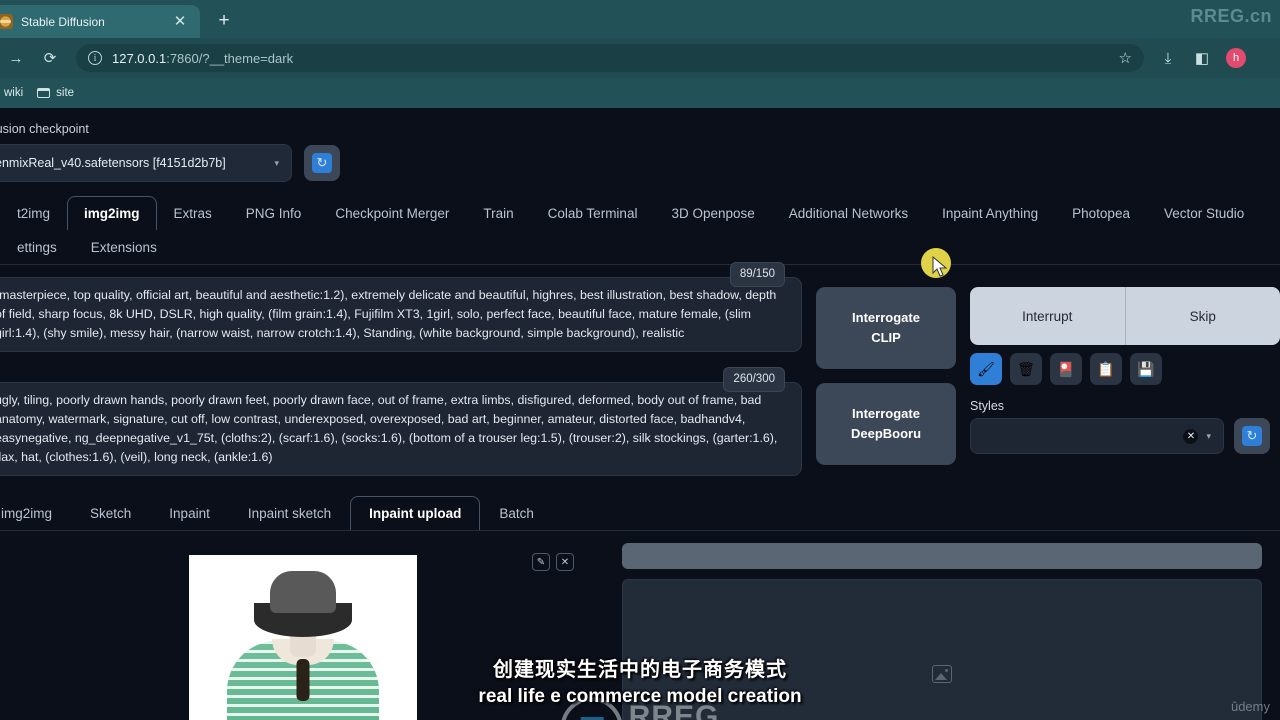  What do you see at coordinates (180, 21) in the screenshot?
I see `close-icon: ✕` at bounding box center [180, 21].